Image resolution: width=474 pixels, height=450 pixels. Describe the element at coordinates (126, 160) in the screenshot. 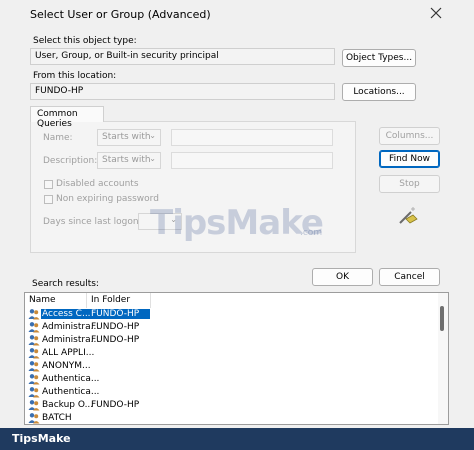

I see `description-mode-value: Starts with` at that location.